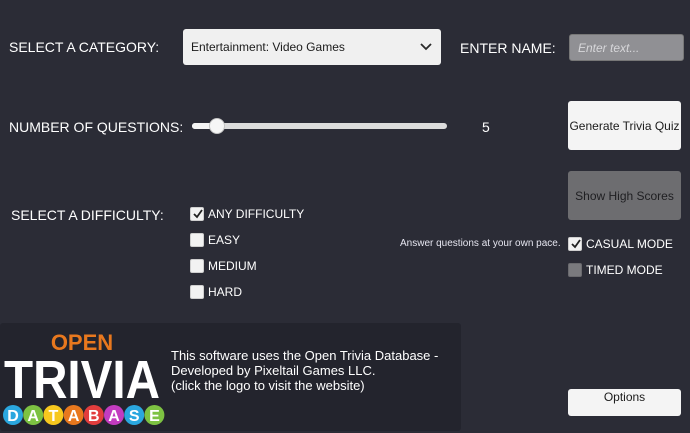 The height and width of the screenshot is (433, 690). What do you see at coordinates (197, 266) in the screenshot?
I see `difficulty-medium-checkbox` at bounding box center [197, 266].